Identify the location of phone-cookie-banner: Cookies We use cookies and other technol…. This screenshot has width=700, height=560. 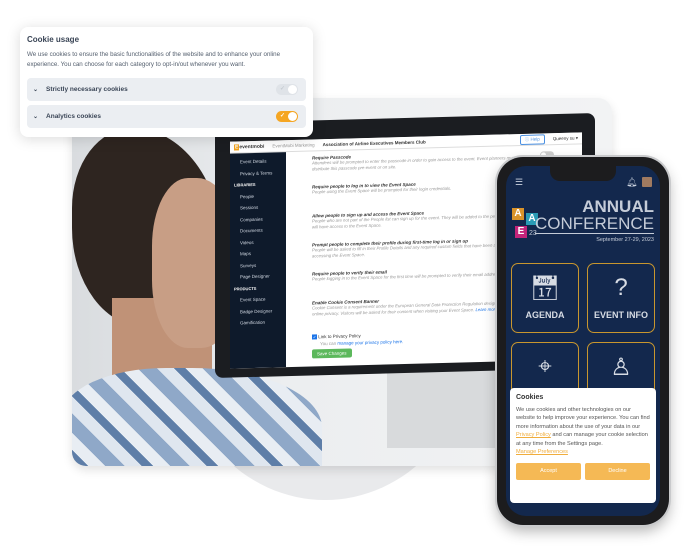
(583, 445).